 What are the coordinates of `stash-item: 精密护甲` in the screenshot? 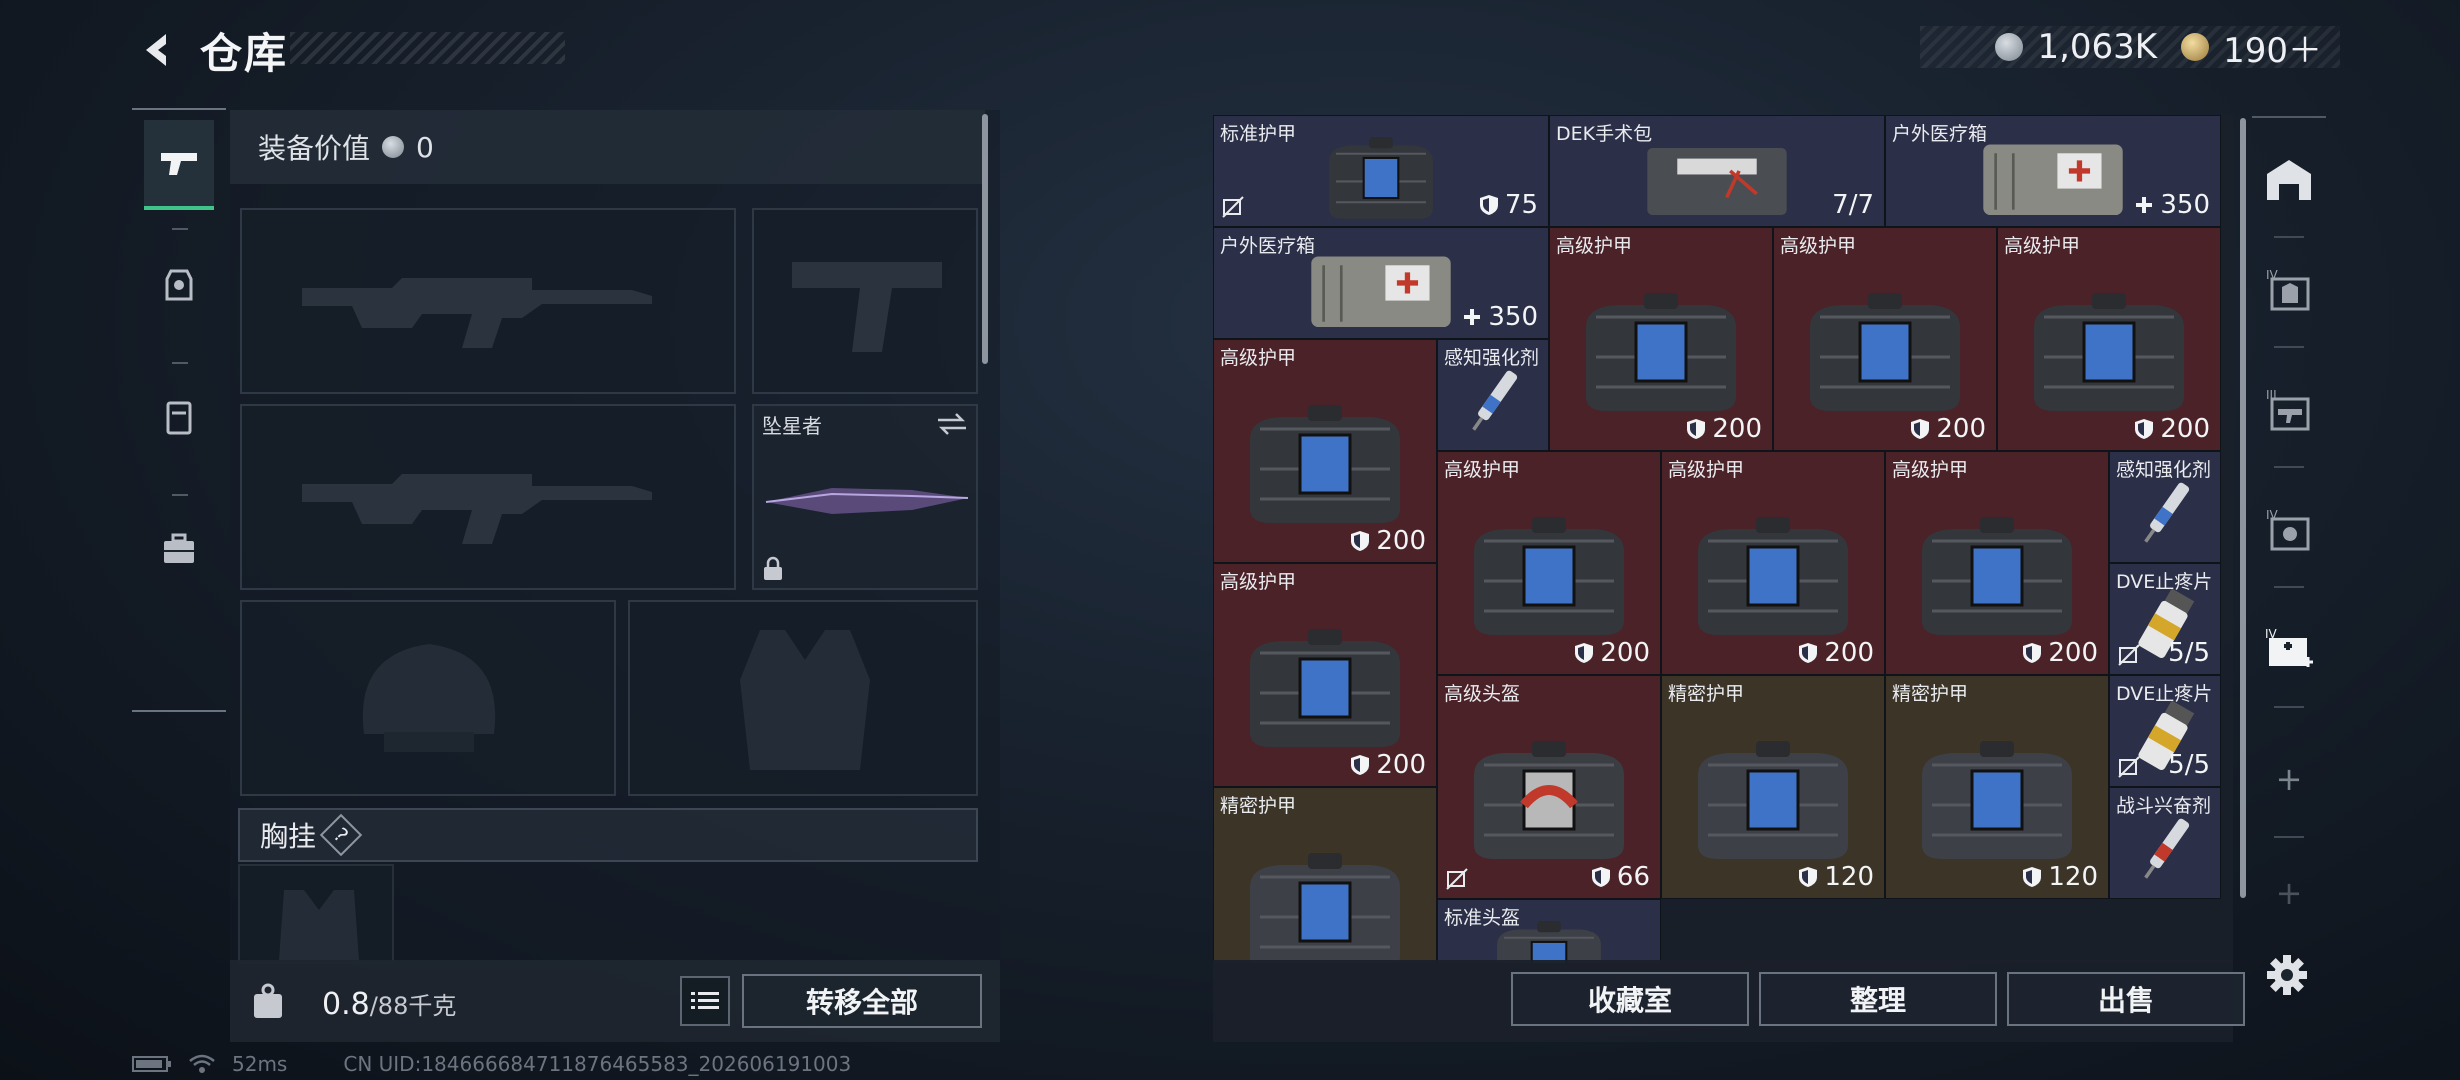 It's located at (1325, 875).